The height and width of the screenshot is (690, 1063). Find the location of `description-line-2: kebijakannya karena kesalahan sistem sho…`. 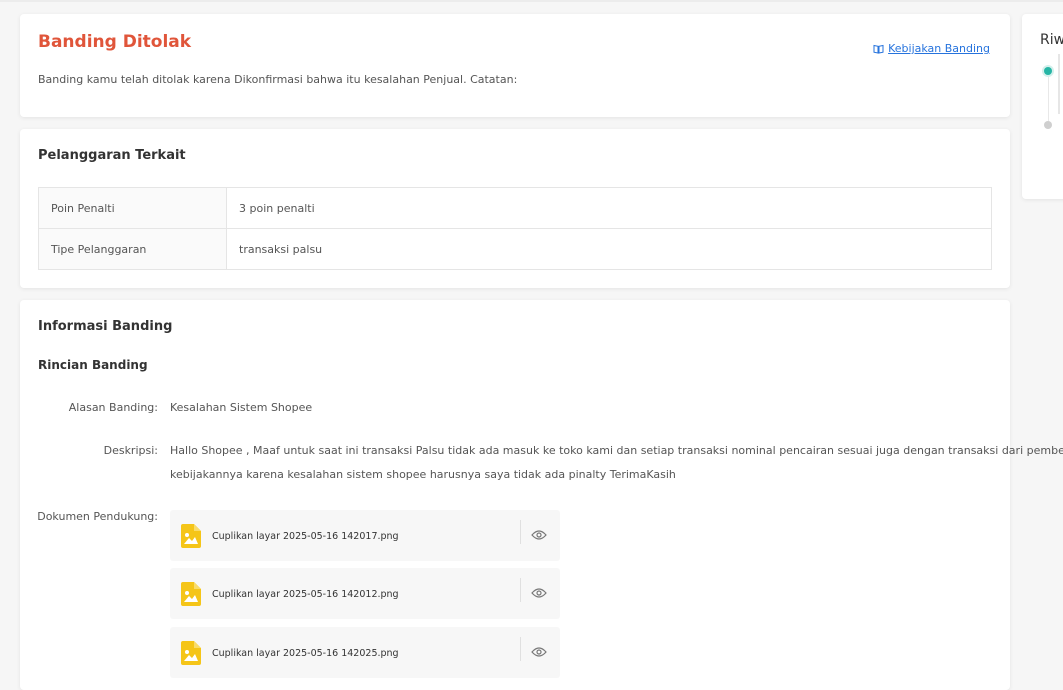

description-line-2: kebijakannya karena kesalahan sistem sho… is located at coordinates (423, 474).